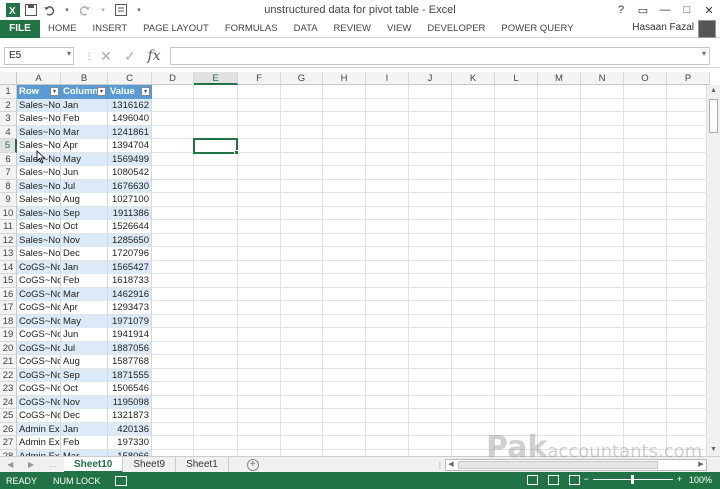  What do you see at coordinates (216, 146) in the screenshot?
I see `active-cell-selection` at bounding box center [216, 146].